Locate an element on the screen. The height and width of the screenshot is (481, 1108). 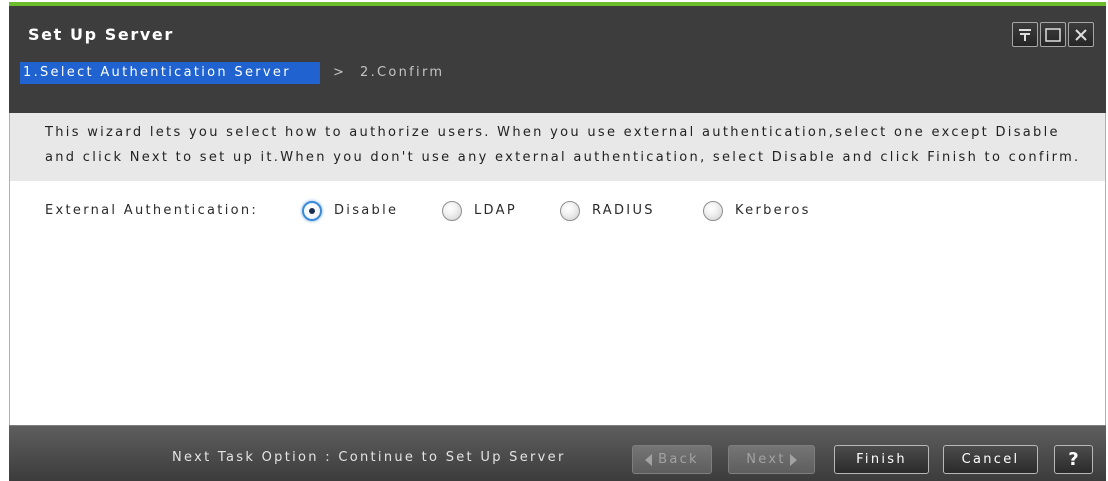
finish-button-label: Finish is located at coordinates (881, 459).